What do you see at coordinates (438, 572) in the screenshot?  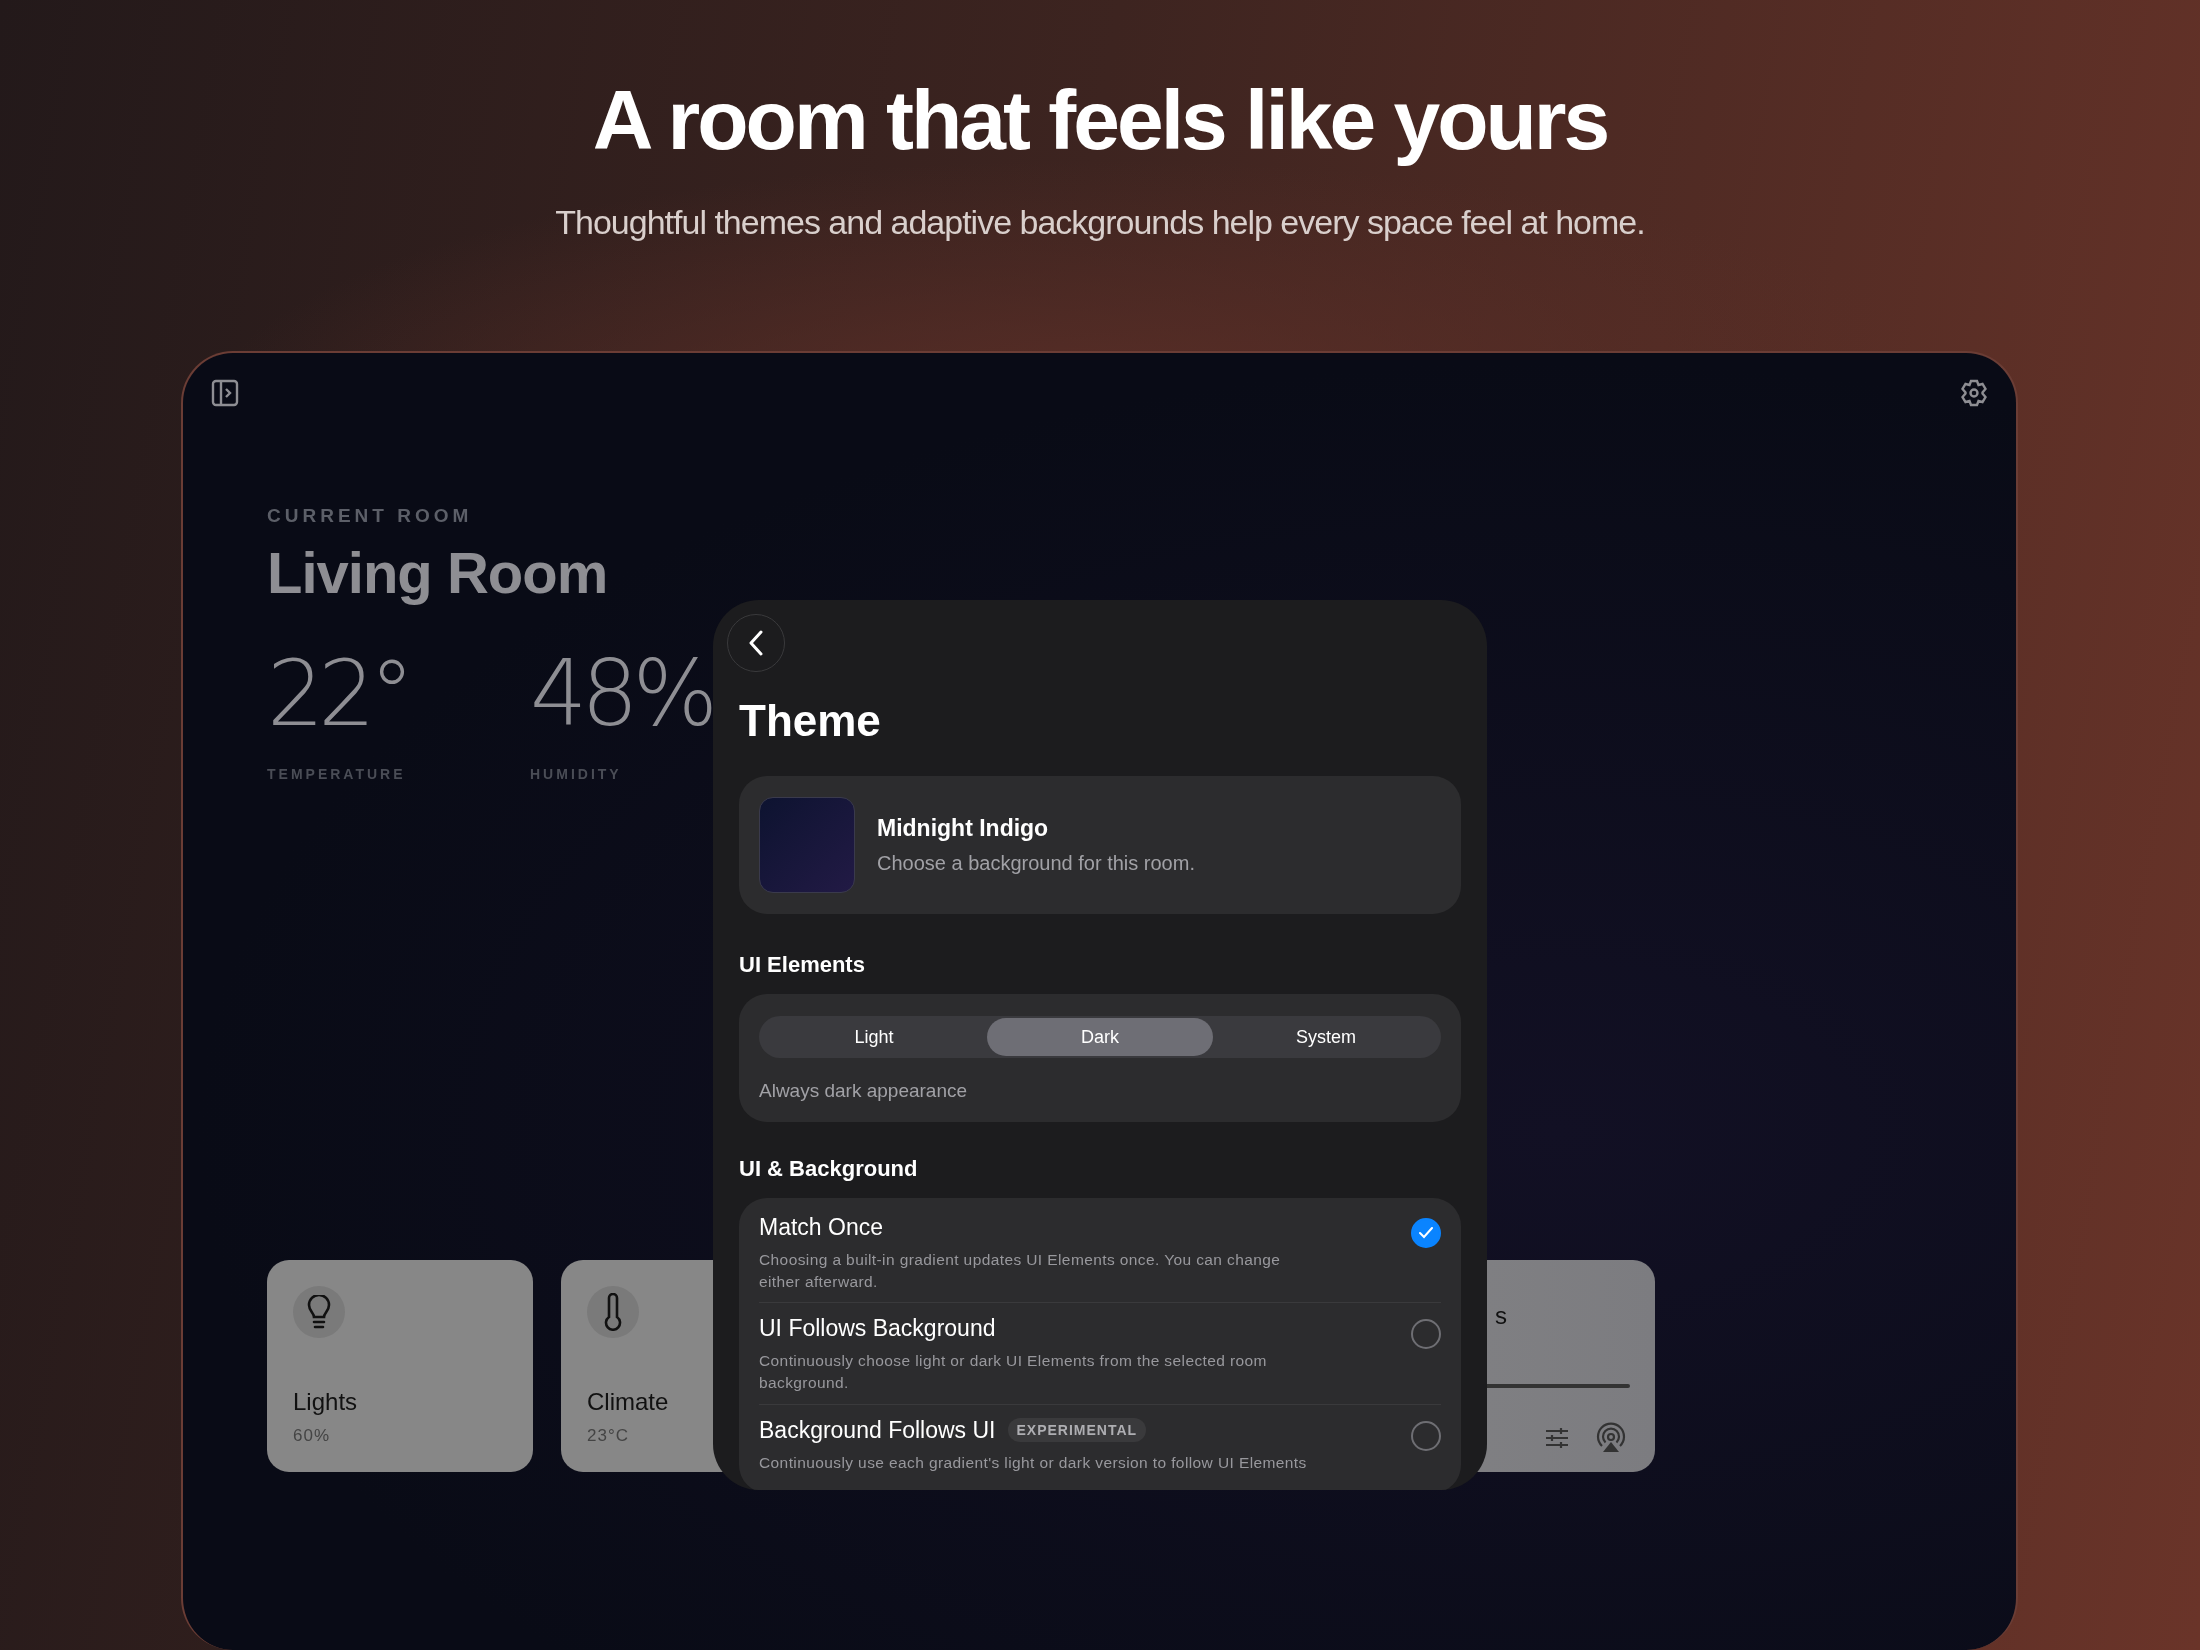 I see `room-name: Living Room` at bounding box center [438, 572].